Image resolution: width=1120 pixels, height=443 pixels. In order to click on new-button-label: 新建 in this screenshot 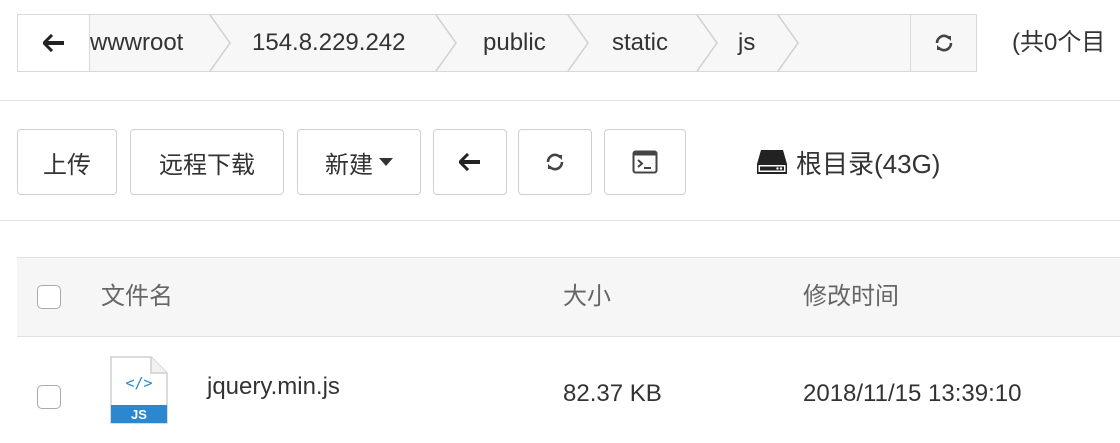, I will do `click(349, 165)`.